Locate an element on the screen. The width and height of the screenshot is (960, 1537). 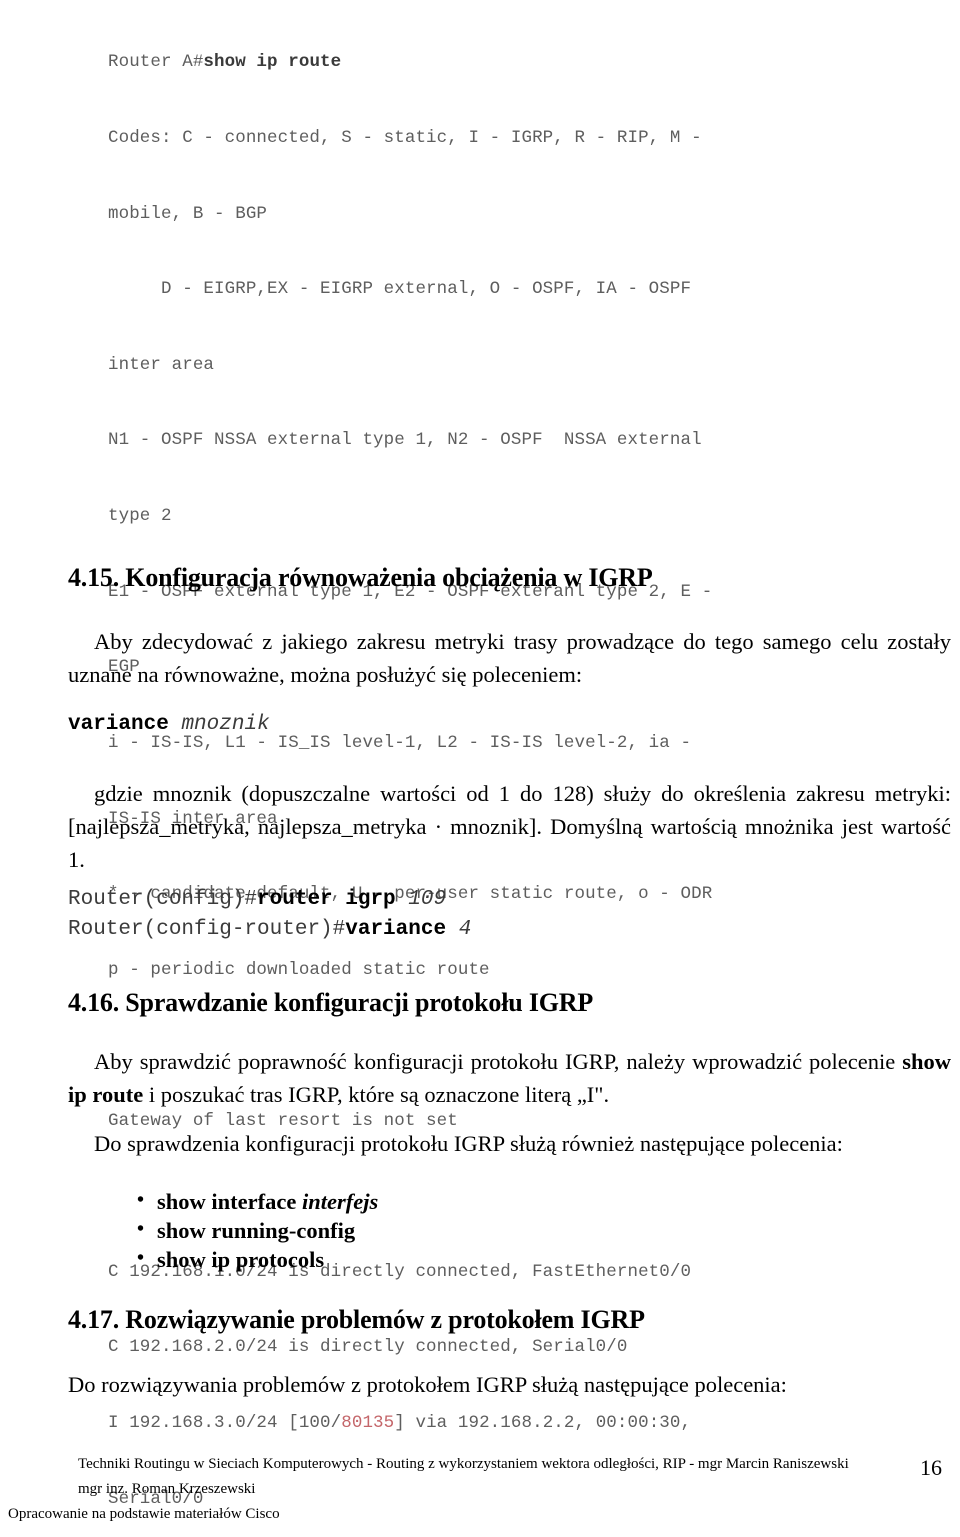
terminal-codes-line-12: p - periodic downloaded static route is located at coordinates (299, 969).